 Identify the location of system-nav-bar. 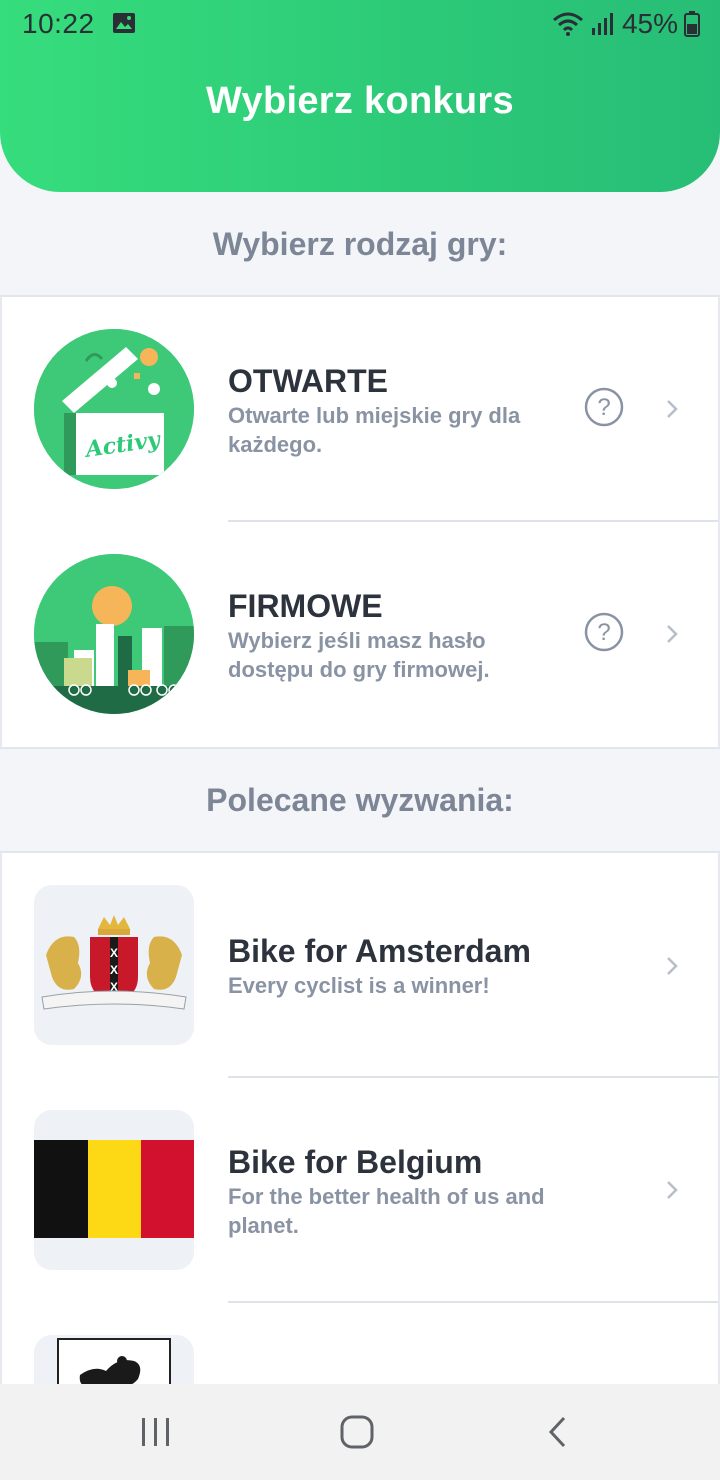
(360, 1432).